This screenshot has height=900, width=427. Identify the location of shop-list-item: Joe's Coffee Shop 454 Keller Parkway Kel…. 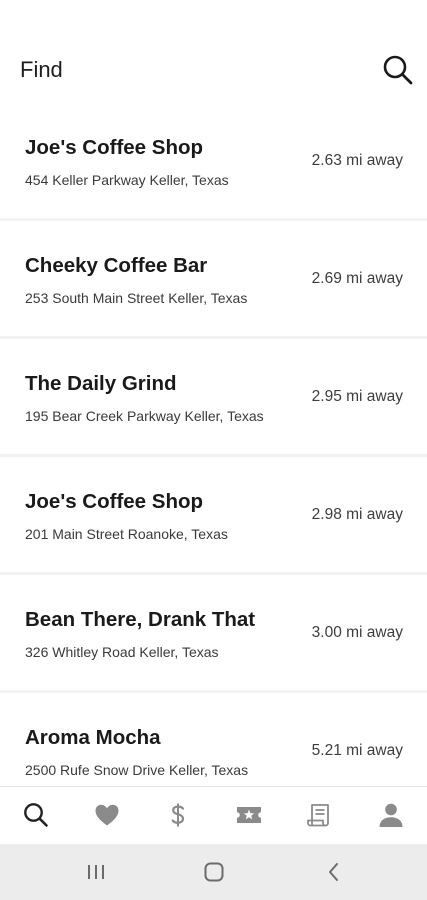
(213, 160).